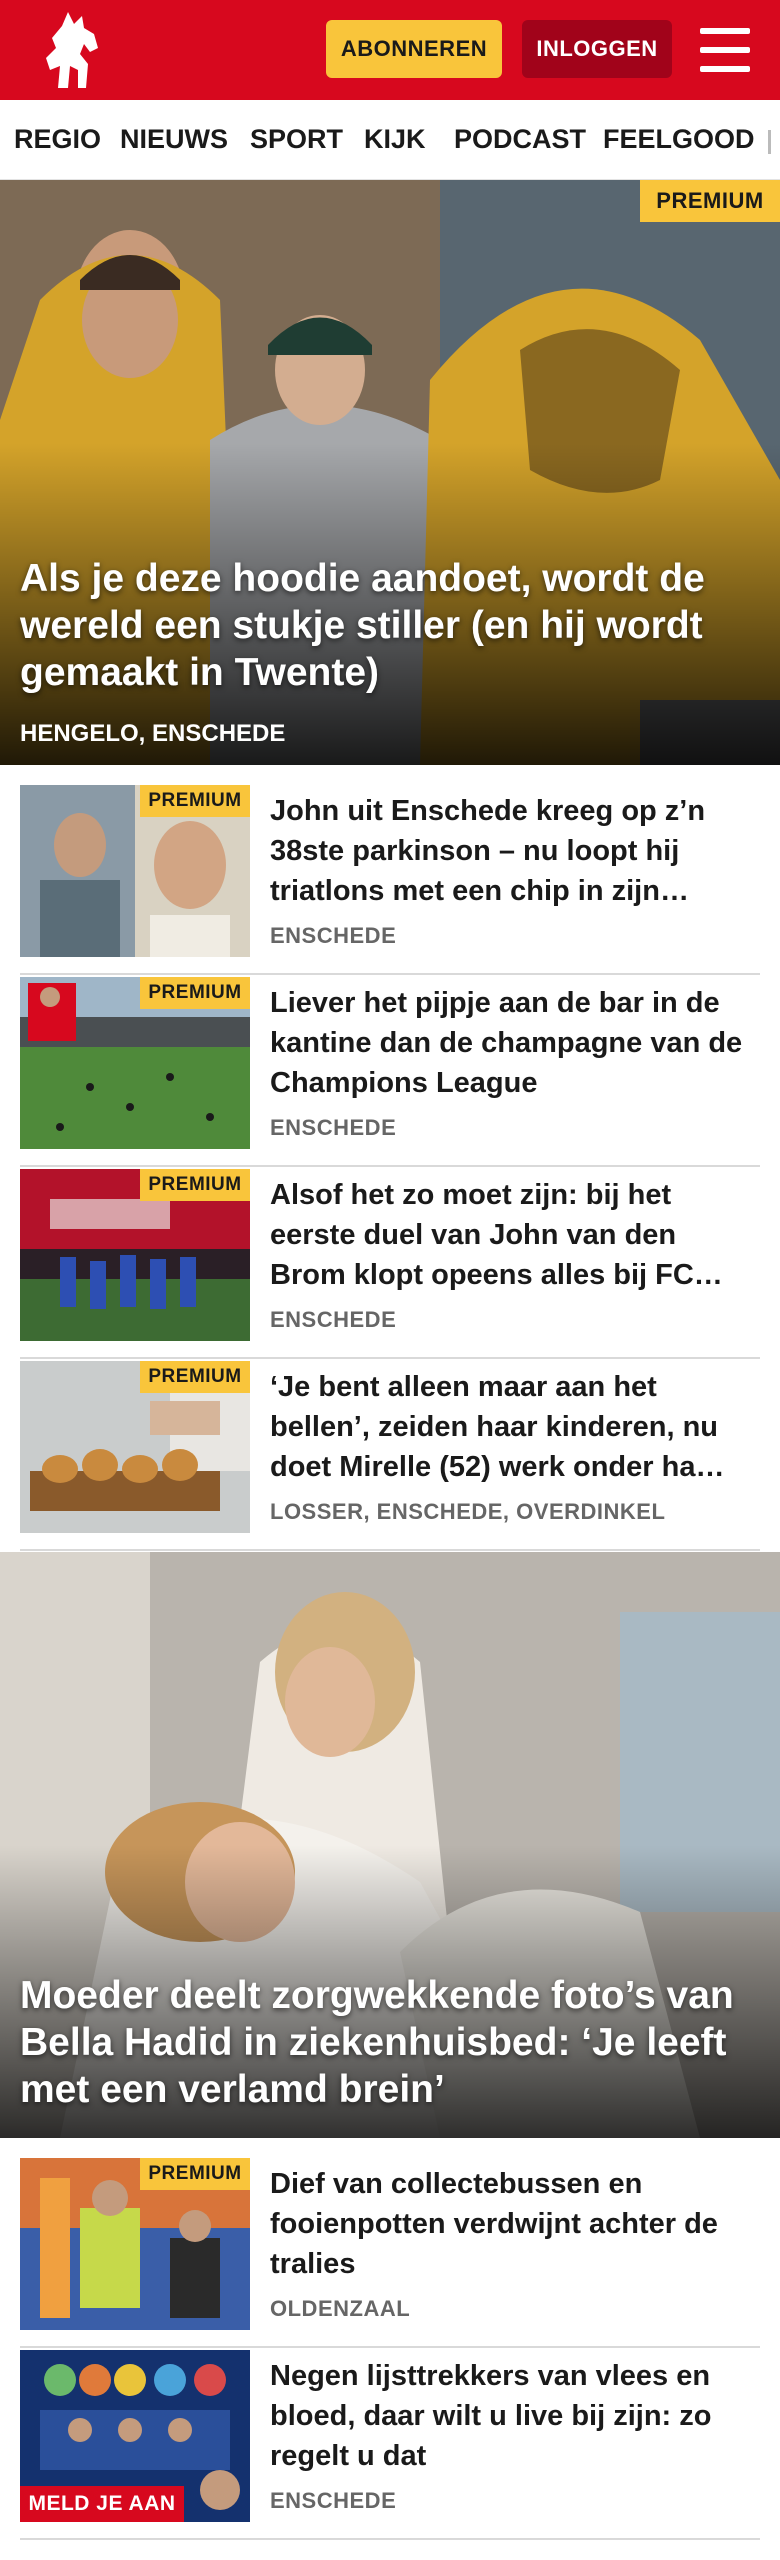  What do you see at coordinates (135, 2436) in the screenshot?
I see `article-thumbnail-debate: MELD JE AAN` at bounding box center [135, 2436].